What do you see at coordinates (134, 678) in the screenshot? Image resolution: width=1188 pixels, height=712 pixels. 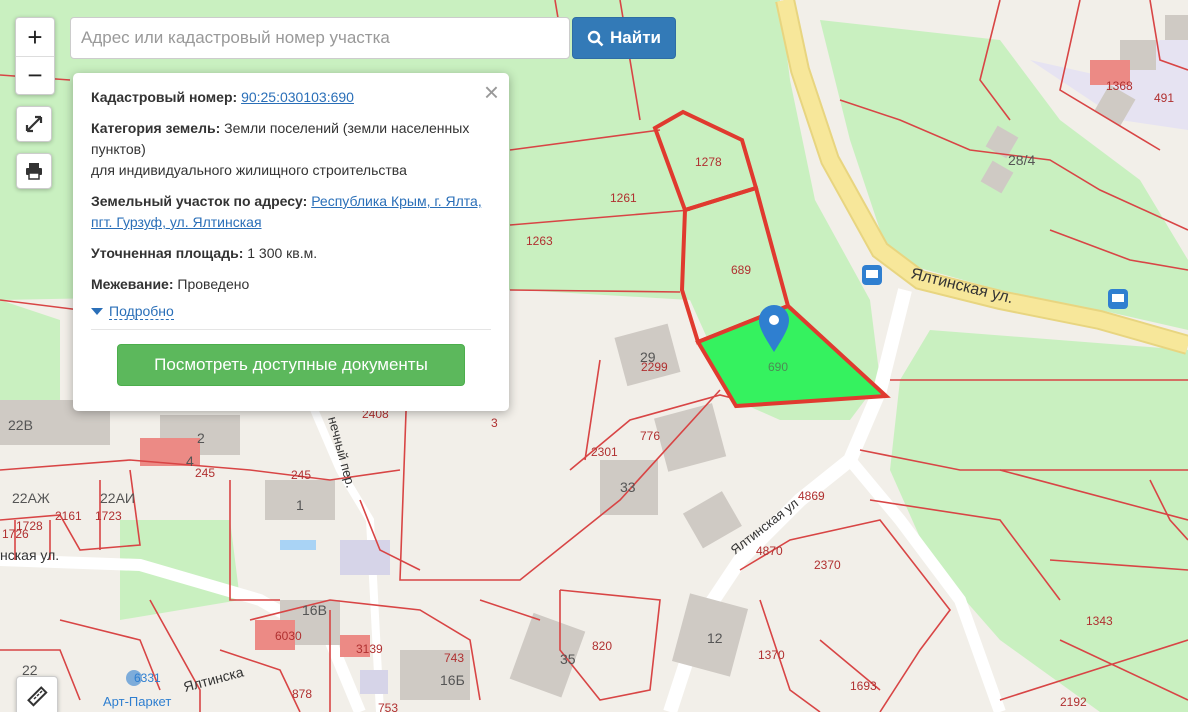 I see `poi-icon` at bounding box center [134, 678].